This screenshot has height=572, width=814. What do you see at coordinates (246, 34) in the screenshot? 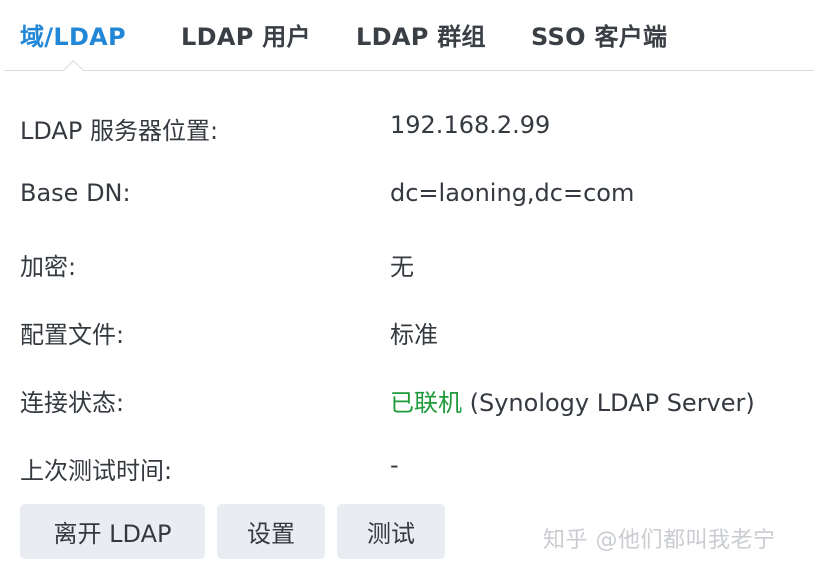
I see `tab-ldap-users: LDAP 用户` at bounding box center [246, 34].